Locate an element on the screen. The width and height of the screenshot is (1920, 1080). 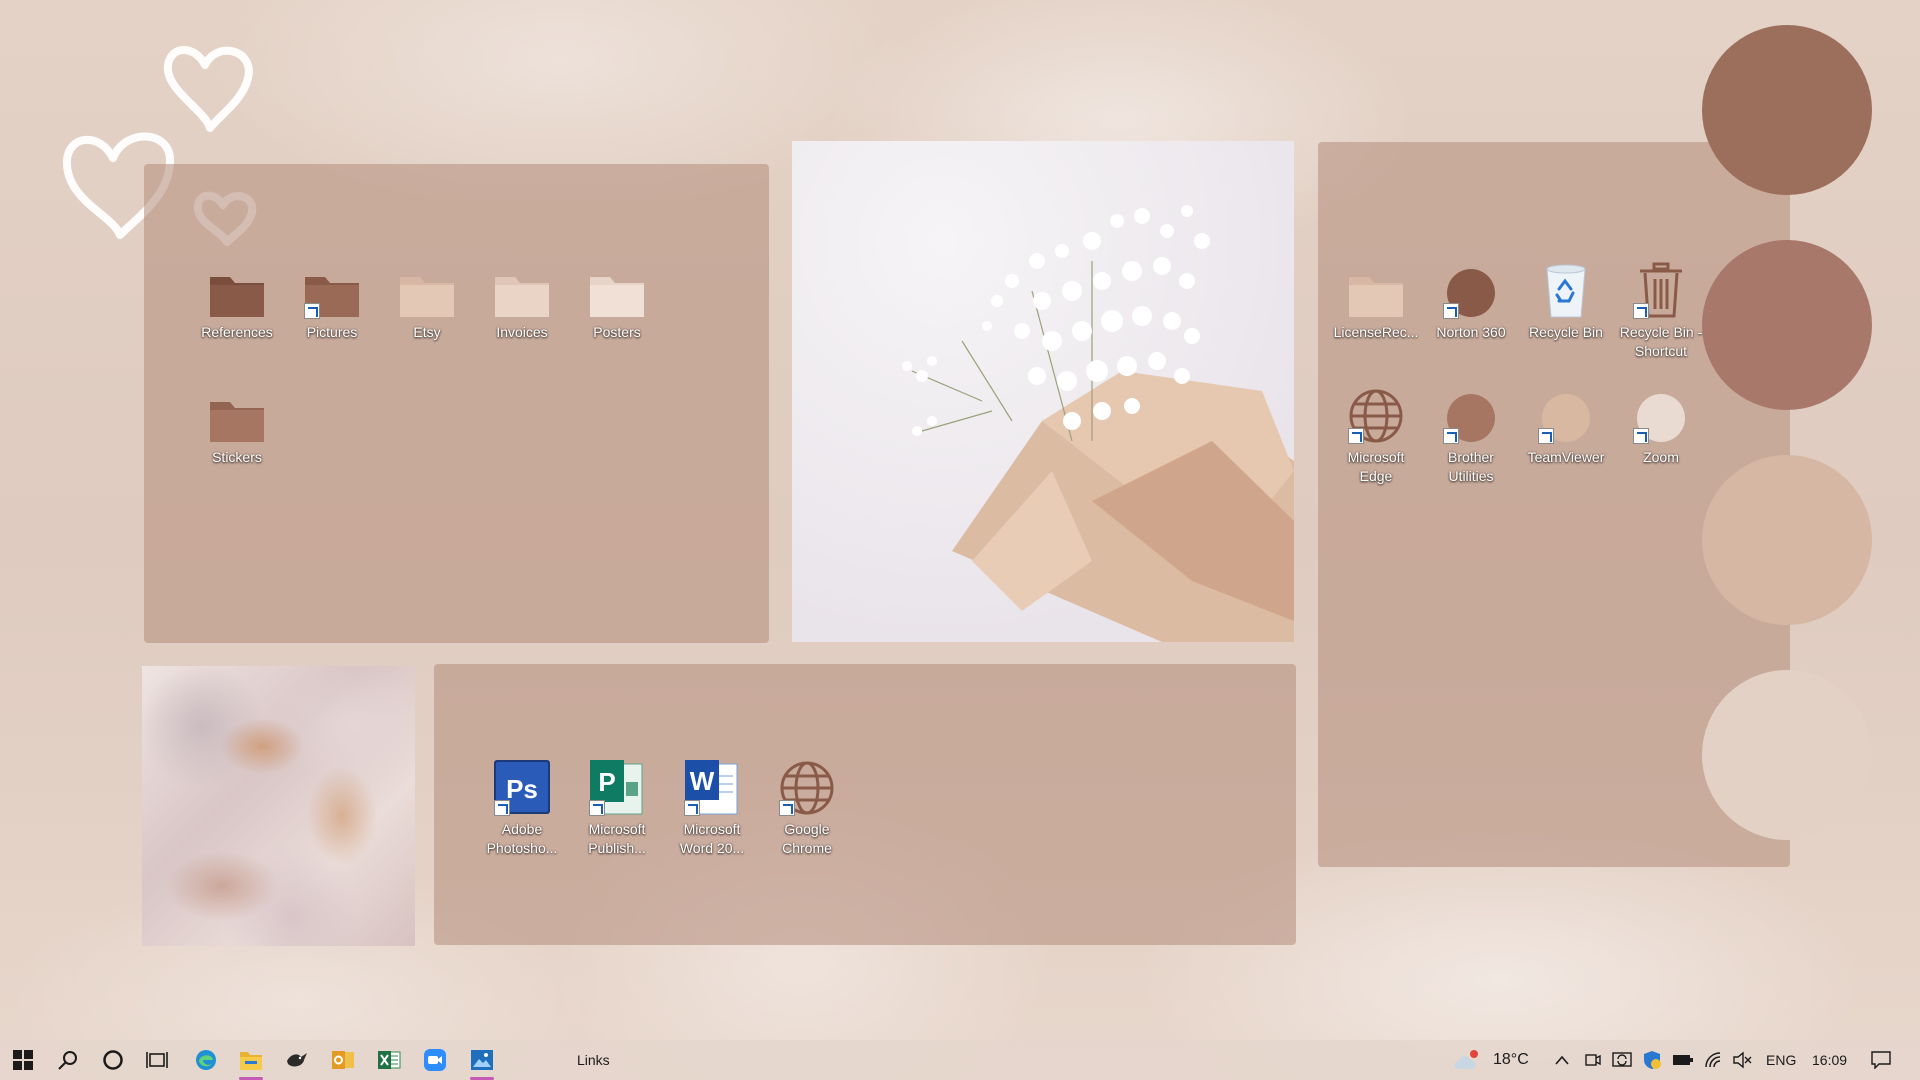
circle-light-icon is located at coordinates (1566, 412).